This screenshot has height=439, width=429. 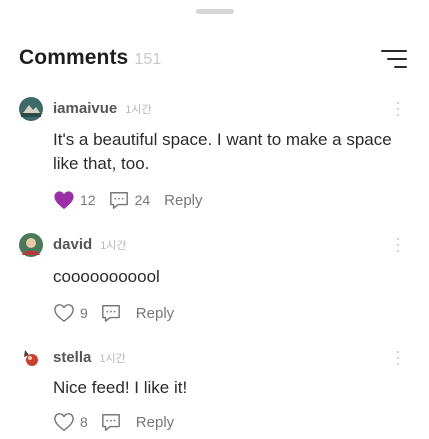 I want to click on username: stella, so click(x=72, y=357).